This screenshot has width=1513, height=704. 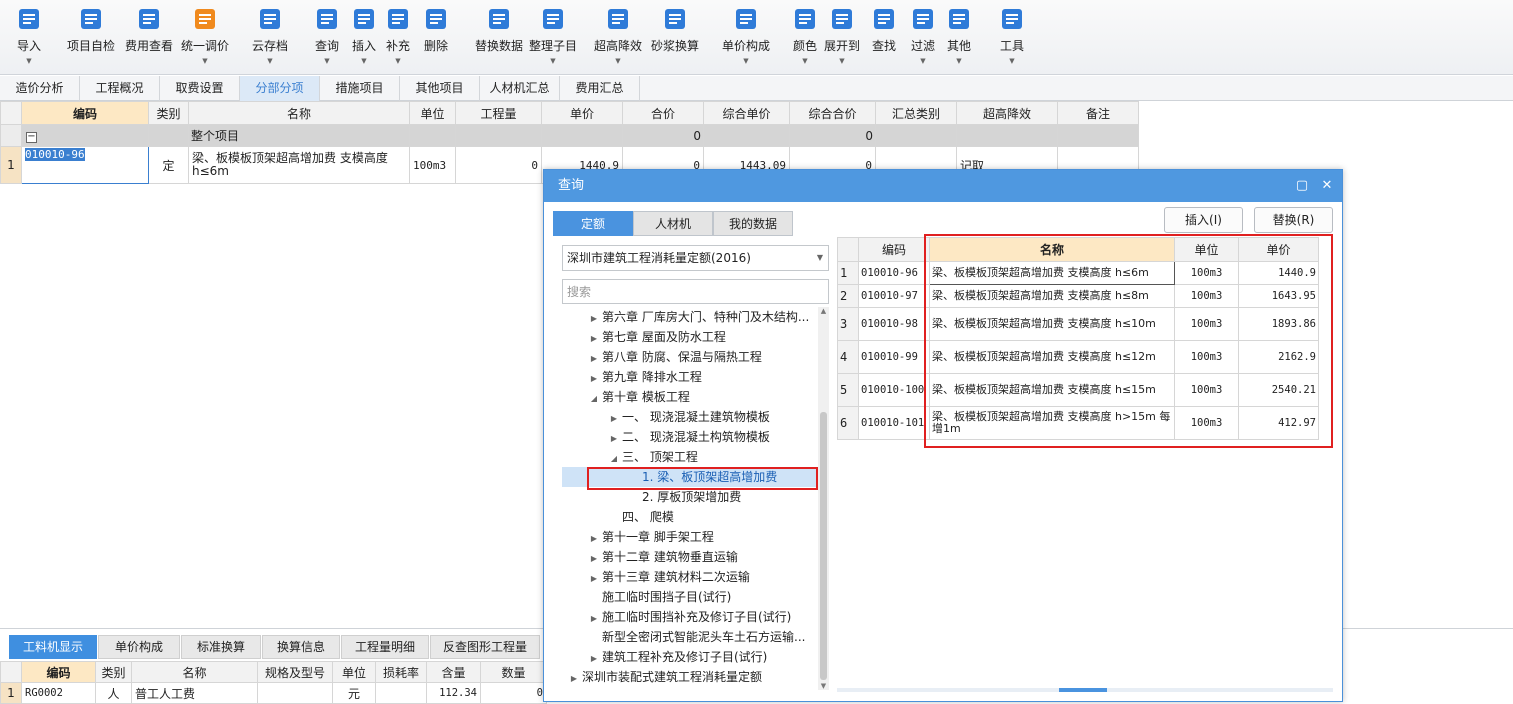 I want to click on toolbar-button-17: 过滤 ▼, so click(x=923, y=37).